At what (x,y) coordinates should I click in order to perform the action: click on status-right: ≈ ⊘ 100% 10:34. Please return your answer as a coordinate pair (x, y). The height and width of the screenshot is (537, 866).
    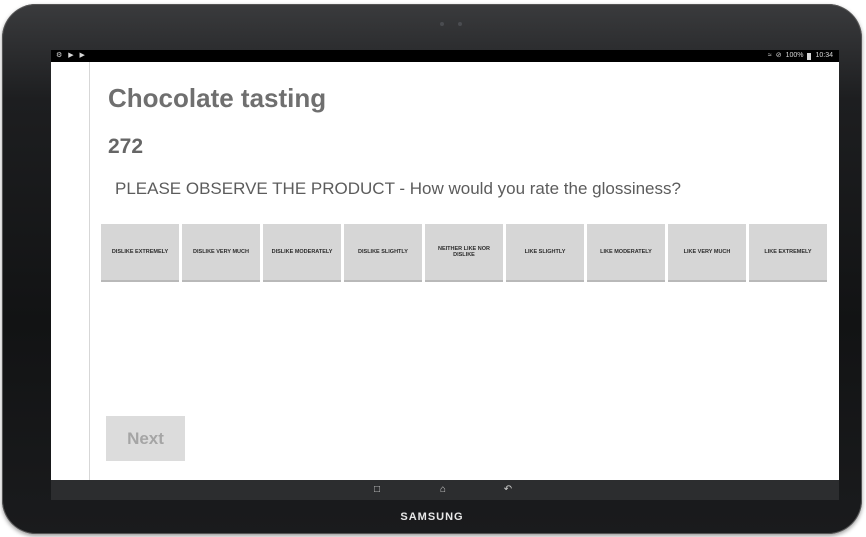
    Looking at the image, I should click on (800, 56).